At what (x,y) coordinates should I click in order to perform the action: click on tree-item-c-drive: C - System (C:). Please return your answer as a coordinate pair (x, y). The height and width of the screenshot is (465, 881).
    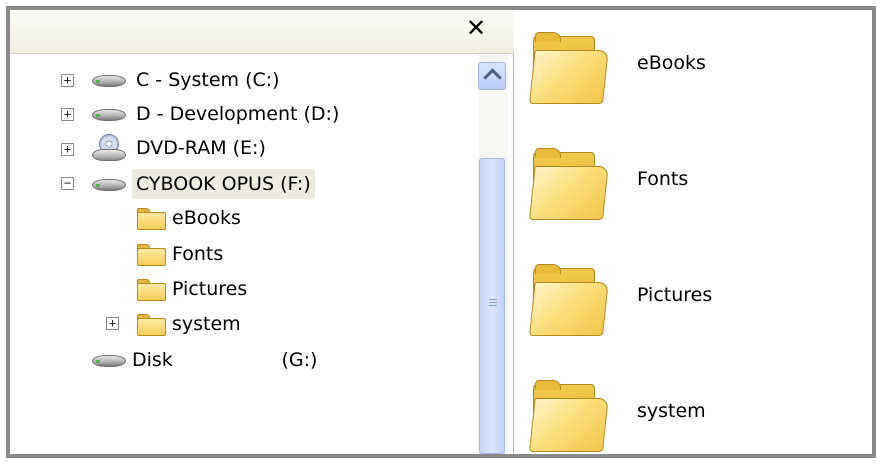
    Looking at the image, I should click on (188, 80).